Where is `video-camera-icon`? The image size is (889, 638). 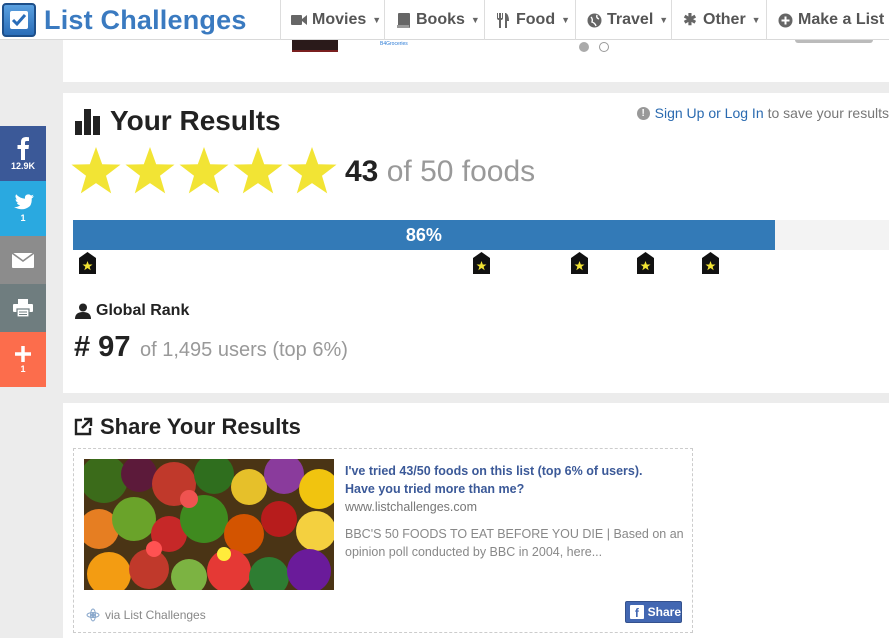
video-camera-icon is located at coordinates (299, 20).